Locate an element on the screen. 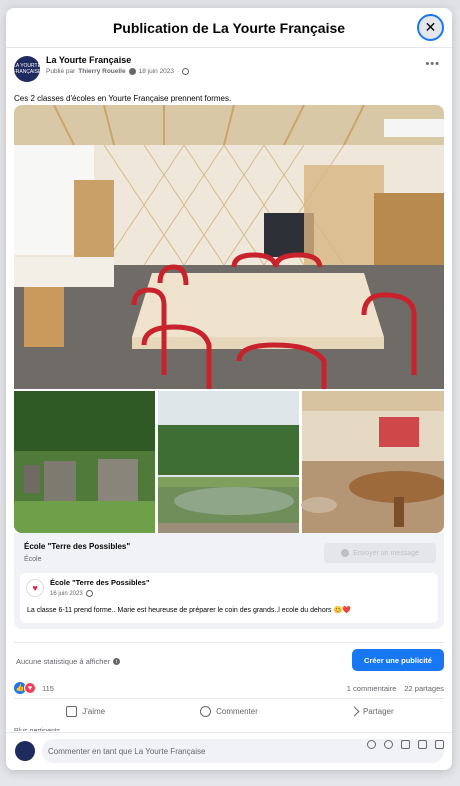  commenter-avatar is located at coordinates (25, 751).